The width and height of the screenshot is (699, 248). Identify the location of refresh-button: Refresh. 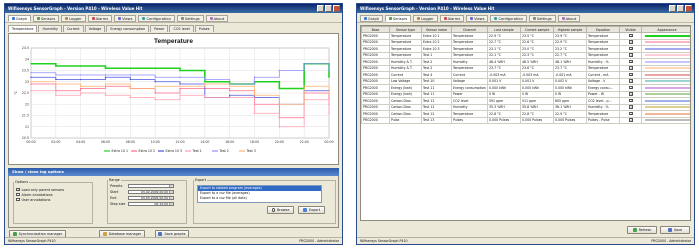
(642, 230).